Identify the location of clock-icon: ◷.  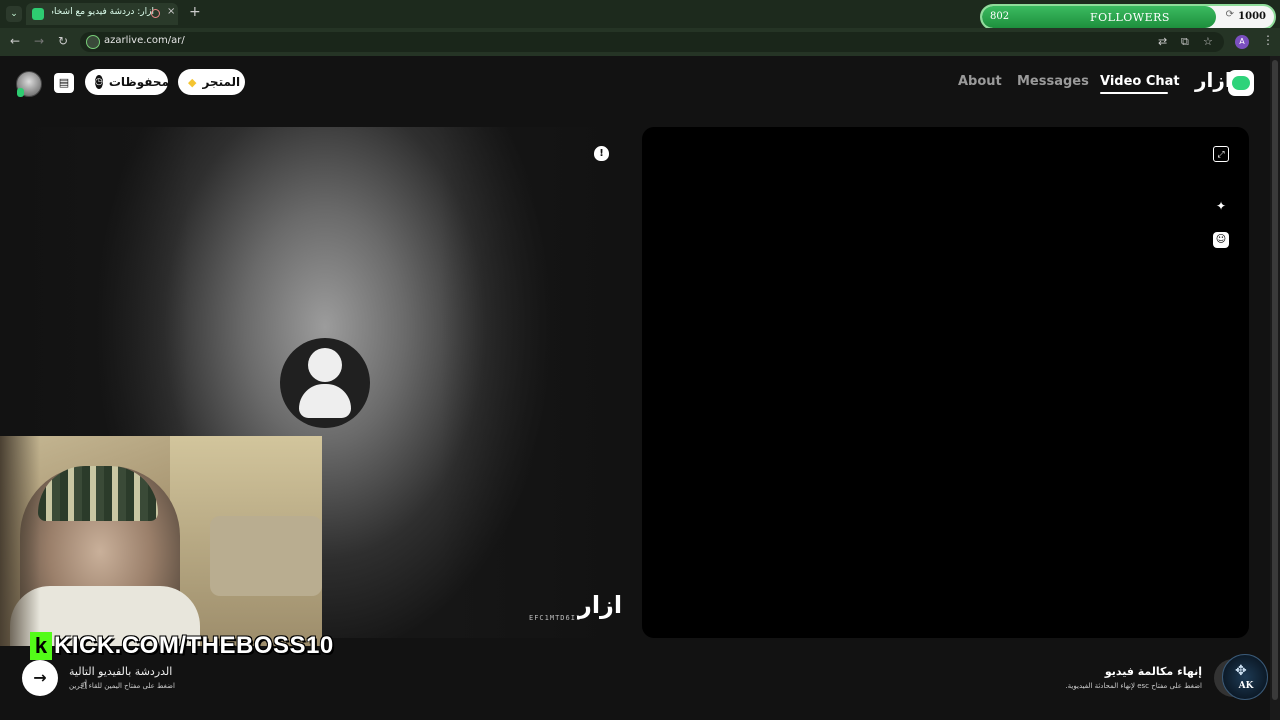
(99, 82).